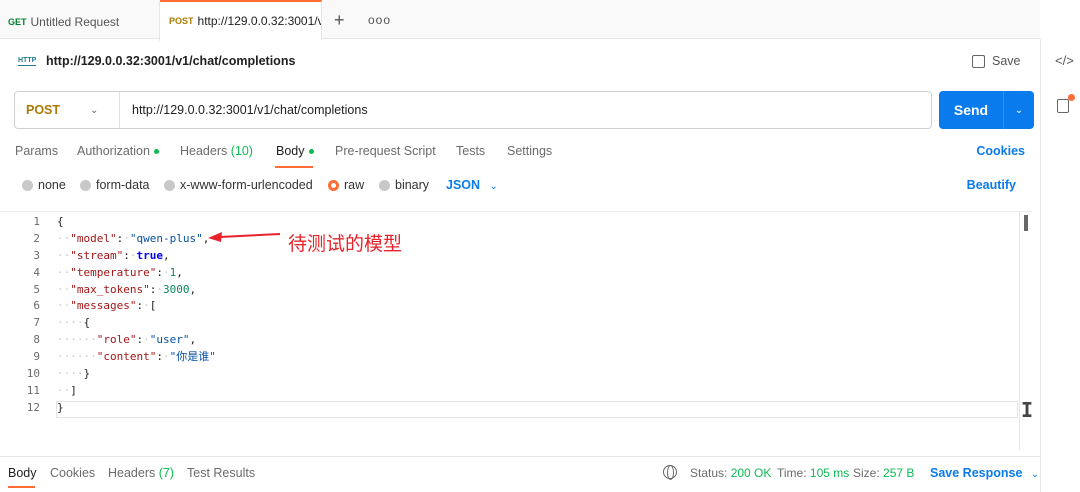  What do you see at coordinates (1027, 410) in the screenshot?
I see `text-cursor-icon: I` at bounding box center [1027, 410].